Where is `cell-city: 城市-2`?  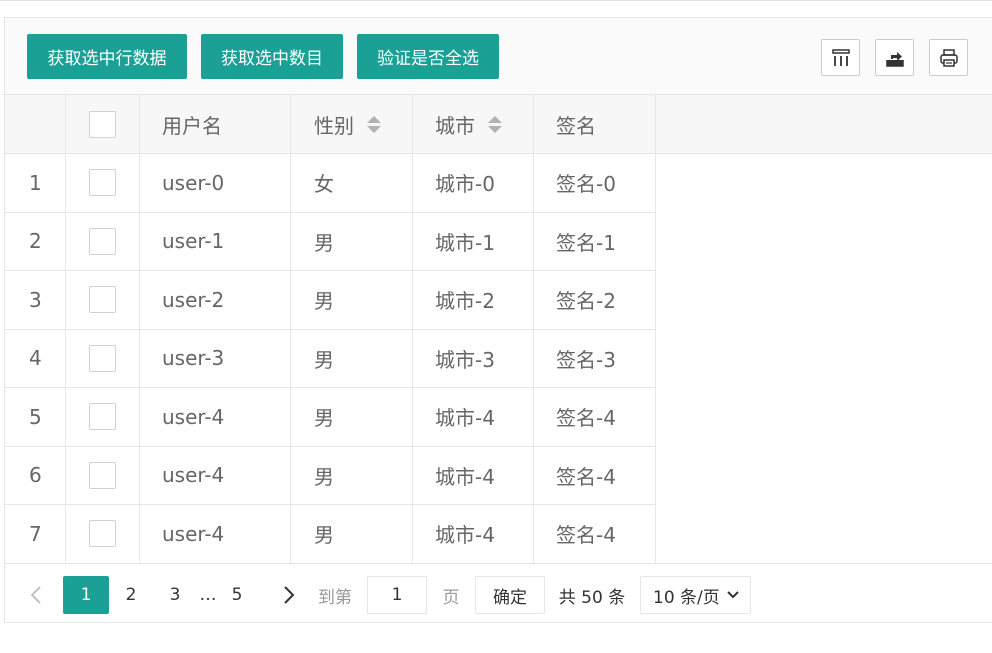
cell-city: 城市-2 is located at coordinates (473, 300).